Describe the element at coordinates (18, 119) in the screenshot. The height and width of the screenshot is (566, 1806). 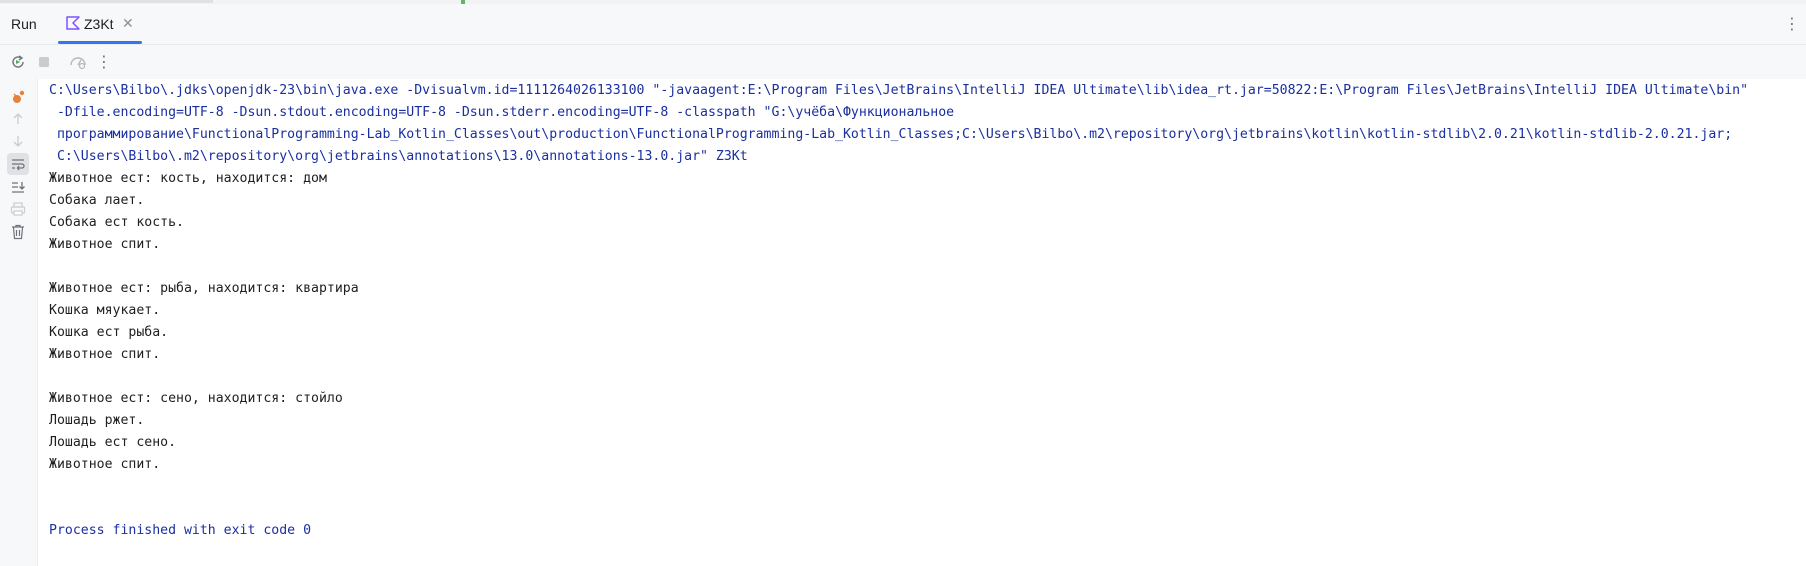
I see `scroll-up-icon` at that location.